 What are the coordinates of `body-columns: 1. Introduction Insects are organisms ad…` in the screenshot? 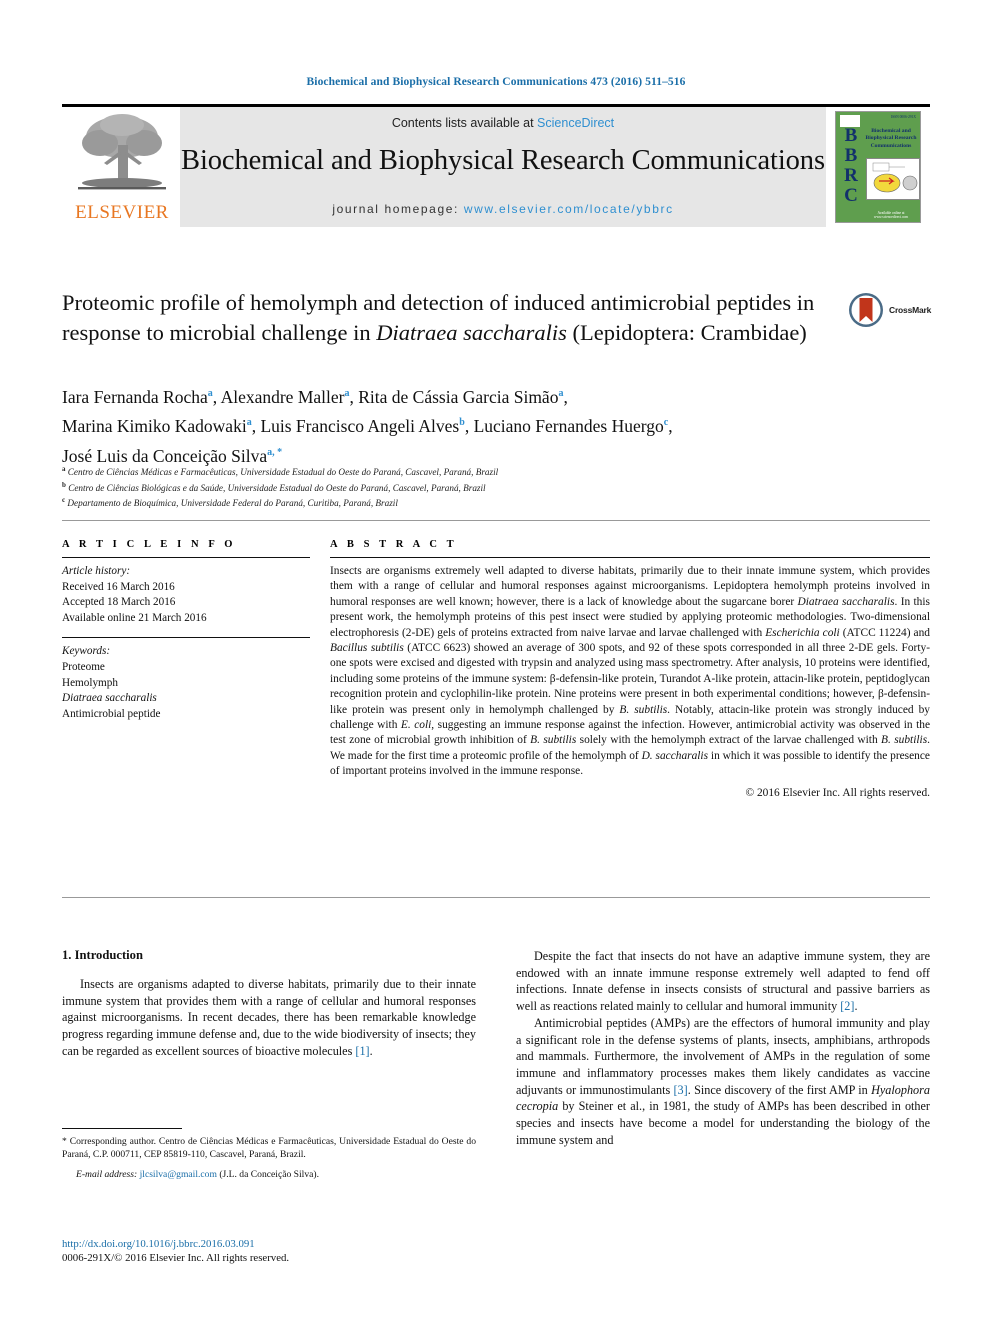 It's located at (496, 1048).